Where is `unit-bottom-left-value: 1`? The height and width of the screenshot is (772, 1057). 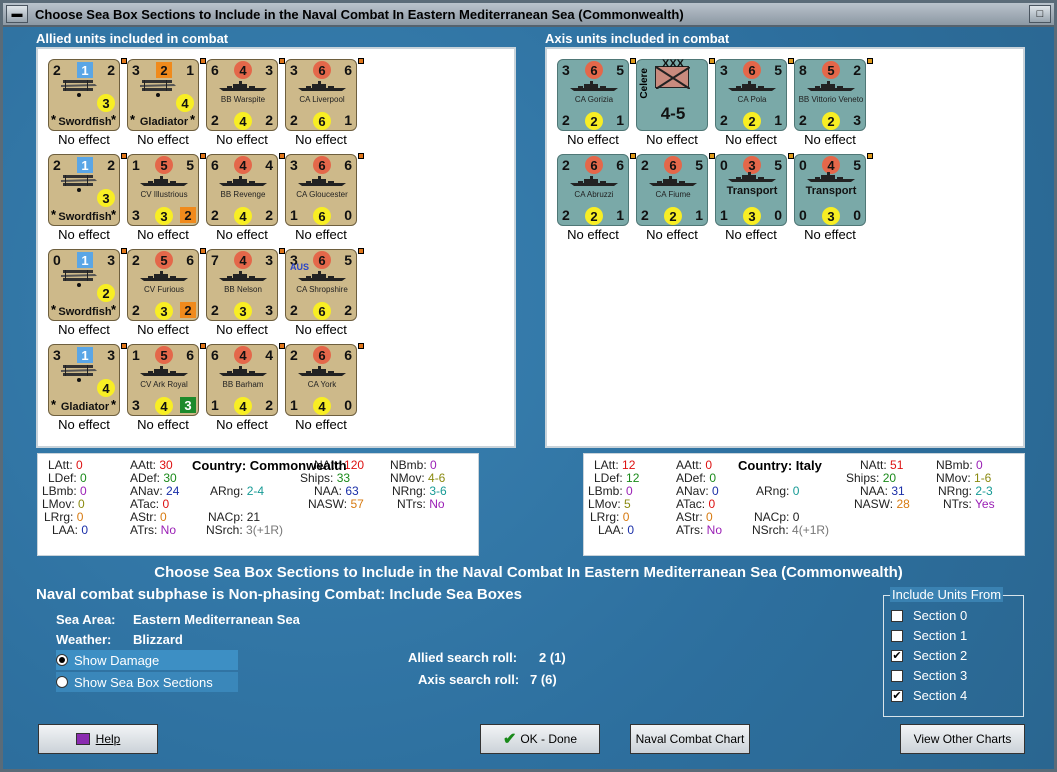 unit-bottom-left-value: 1 is located at coordinates (294, 405).